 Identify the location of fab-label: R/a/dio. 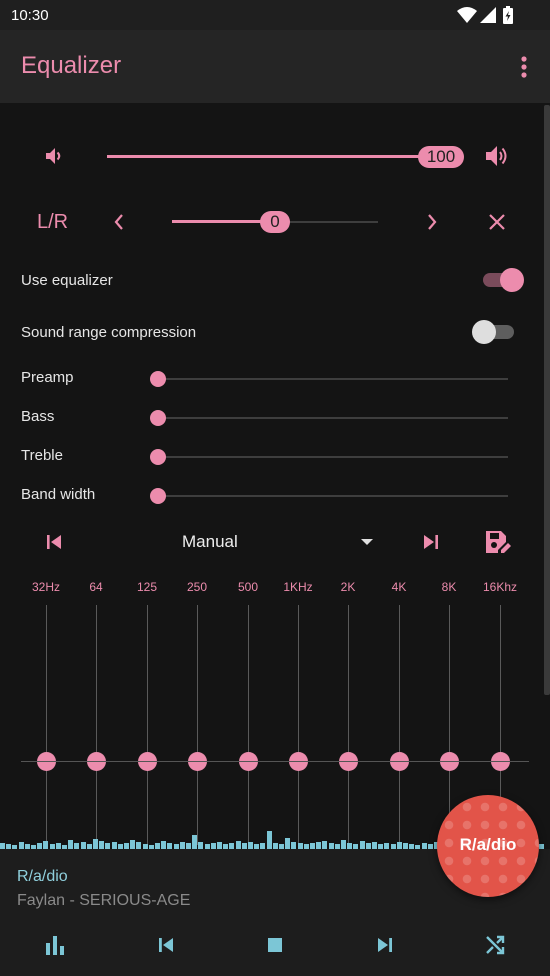
(488, 844).